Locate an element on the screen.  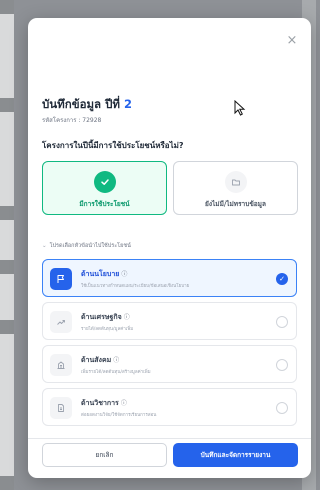
modal-title: บันทึกข้อมูล ปีที่ 2 is located at coordinates (87, 105).